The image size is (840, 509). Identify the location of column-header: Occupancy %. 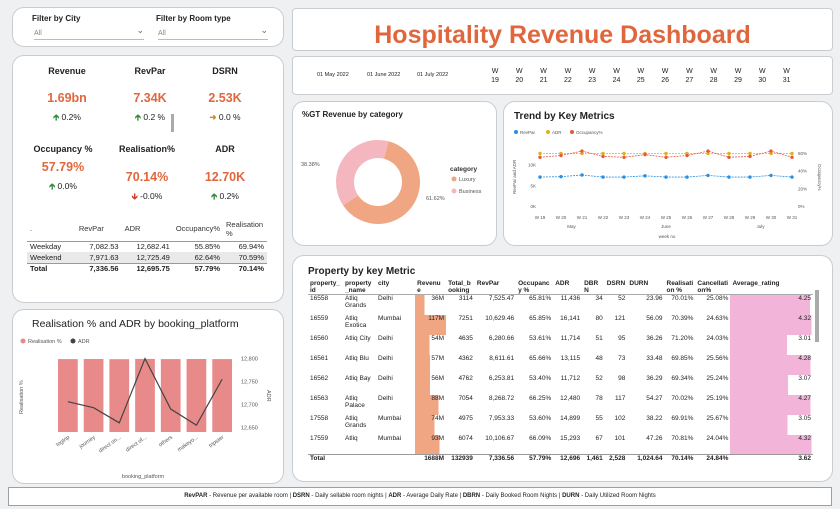
(535, 287).